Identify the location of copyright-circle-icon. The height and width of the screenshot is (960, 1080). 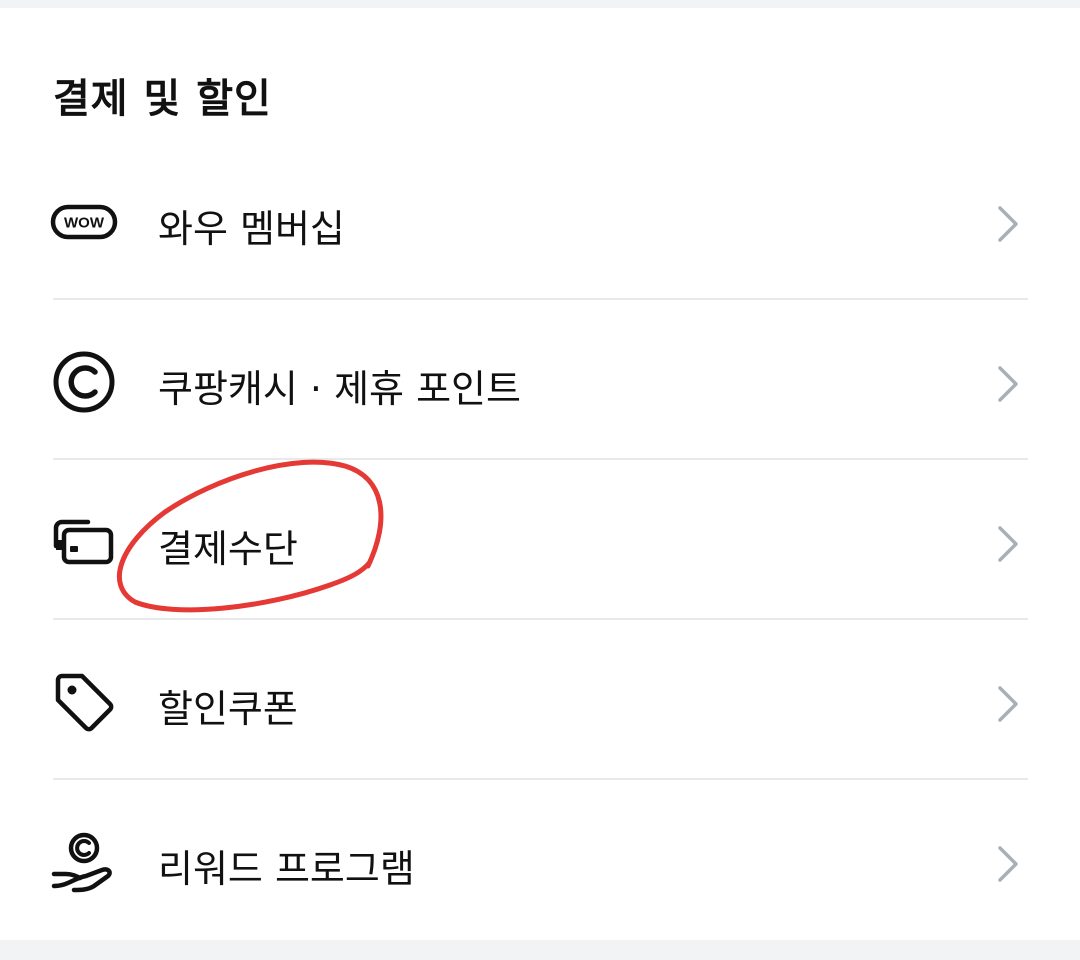
(84, 382).